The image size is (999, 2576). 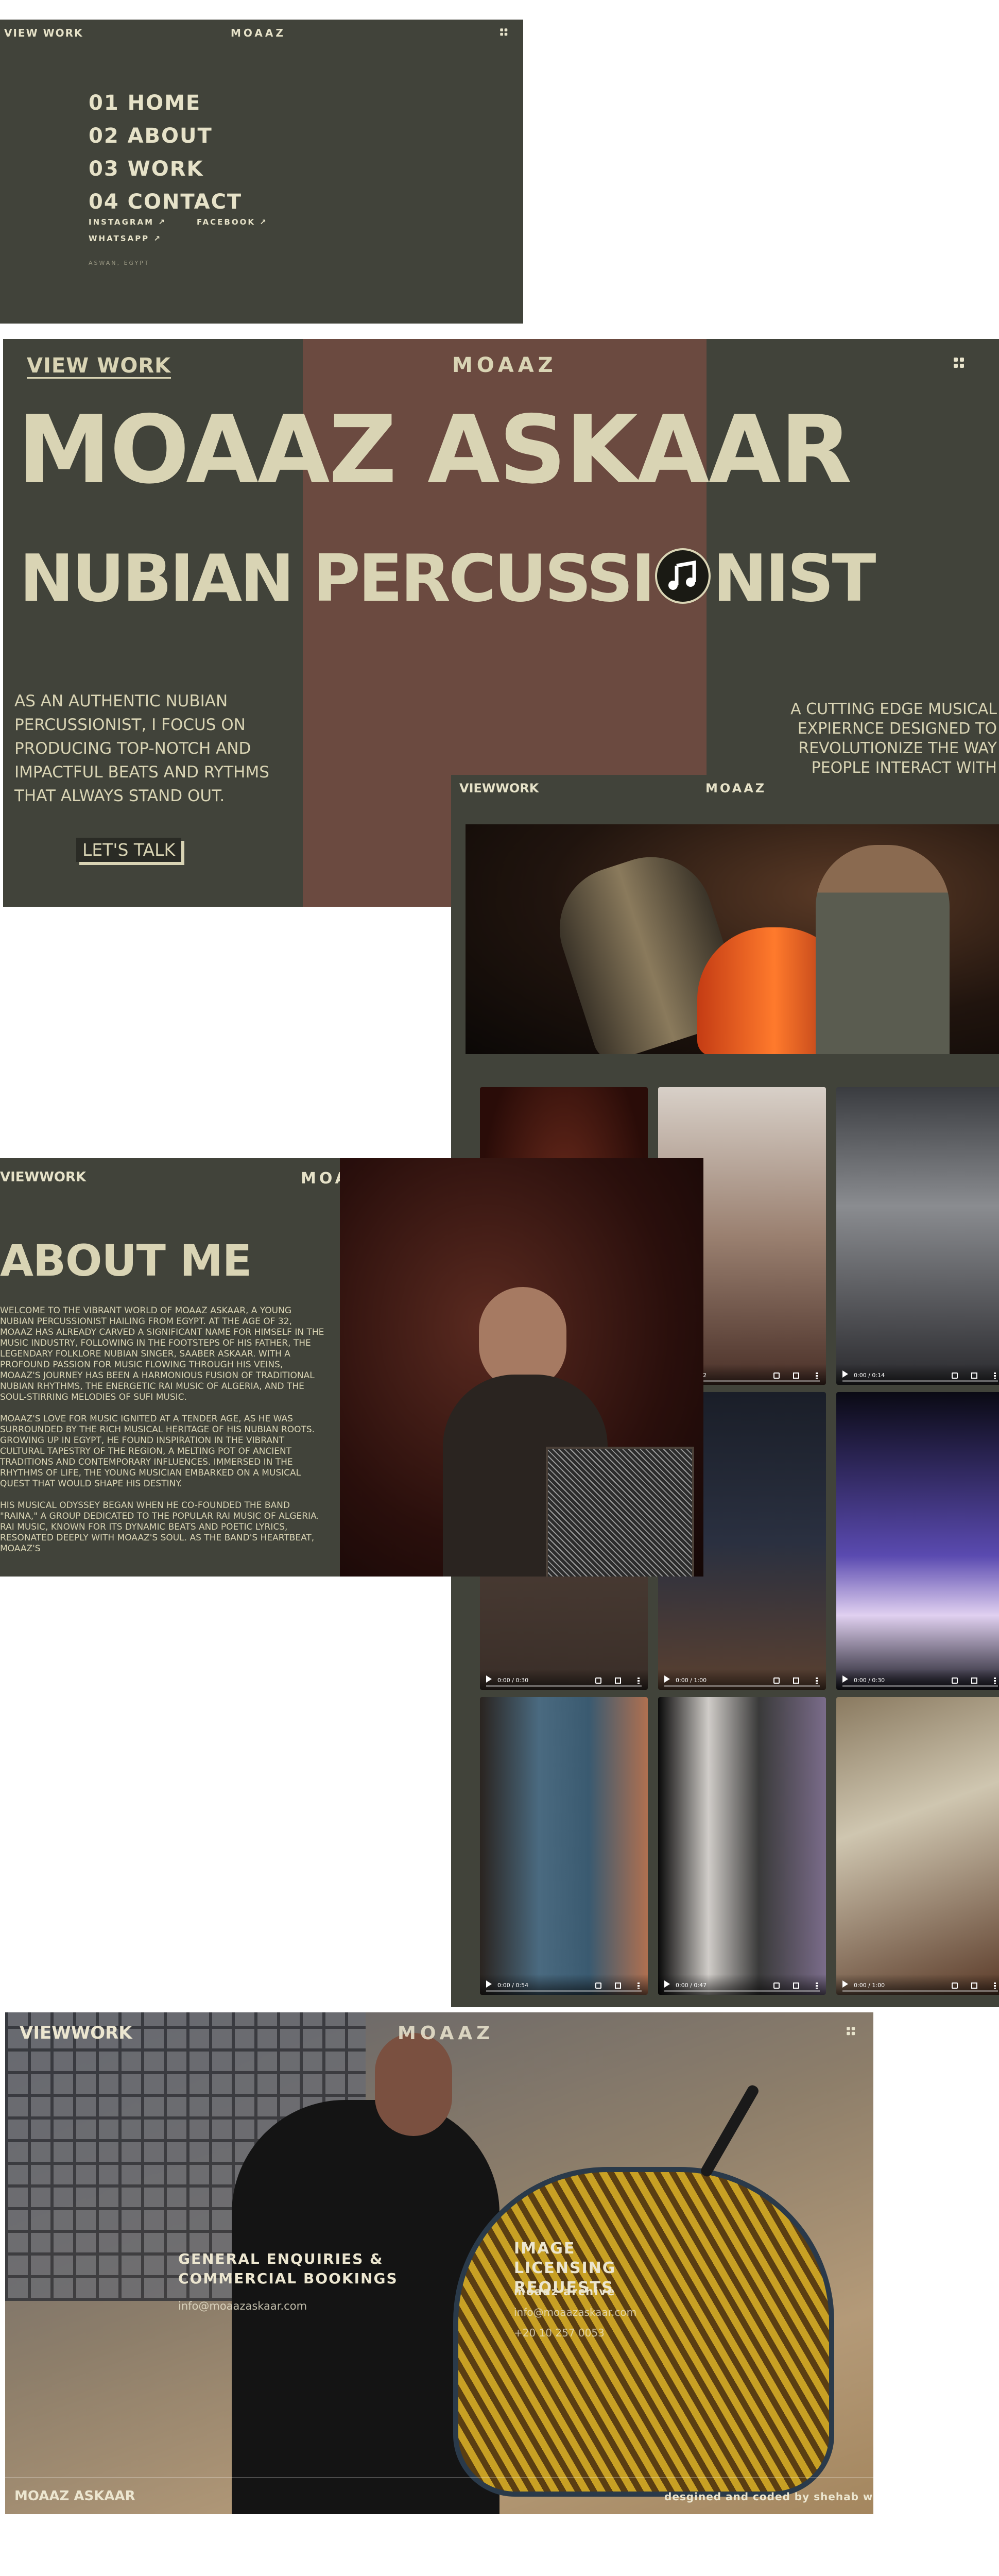 I want to click on menu-social-instagram: INSTAGRAM, so click(x=127, y=222).